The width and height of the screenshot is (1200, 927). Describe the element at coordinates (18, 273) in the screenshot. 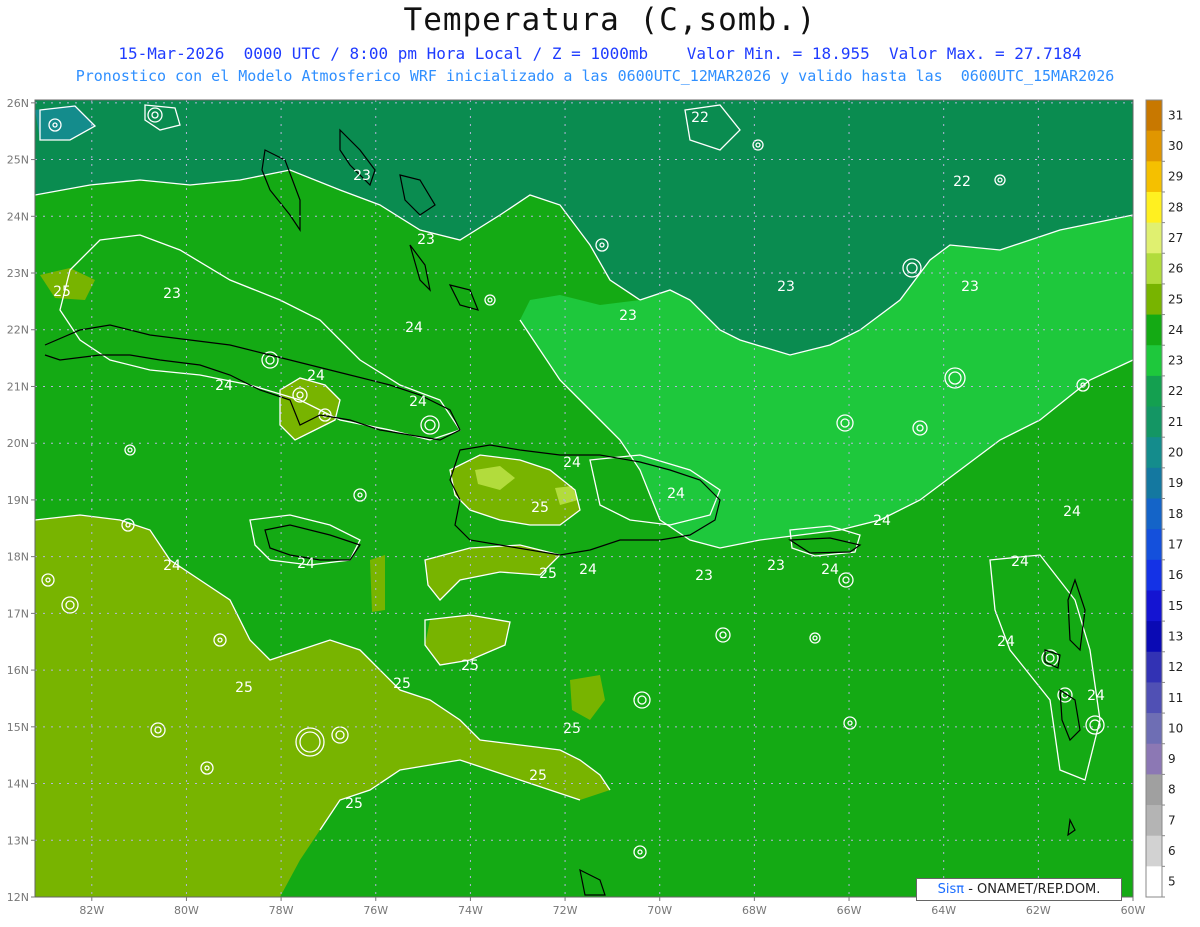

I see `lat-label: 23N` at that location.